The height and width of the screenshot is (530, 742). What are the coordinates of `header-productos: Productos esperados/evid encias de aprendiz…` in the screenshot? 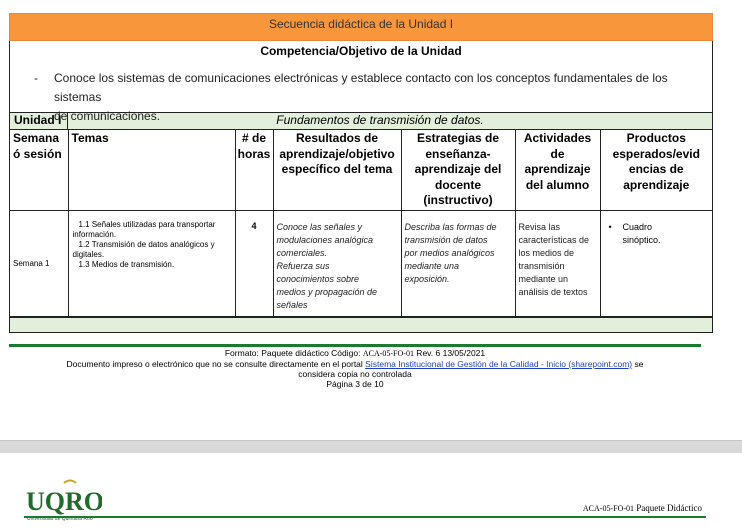 It's located at (655, 170).